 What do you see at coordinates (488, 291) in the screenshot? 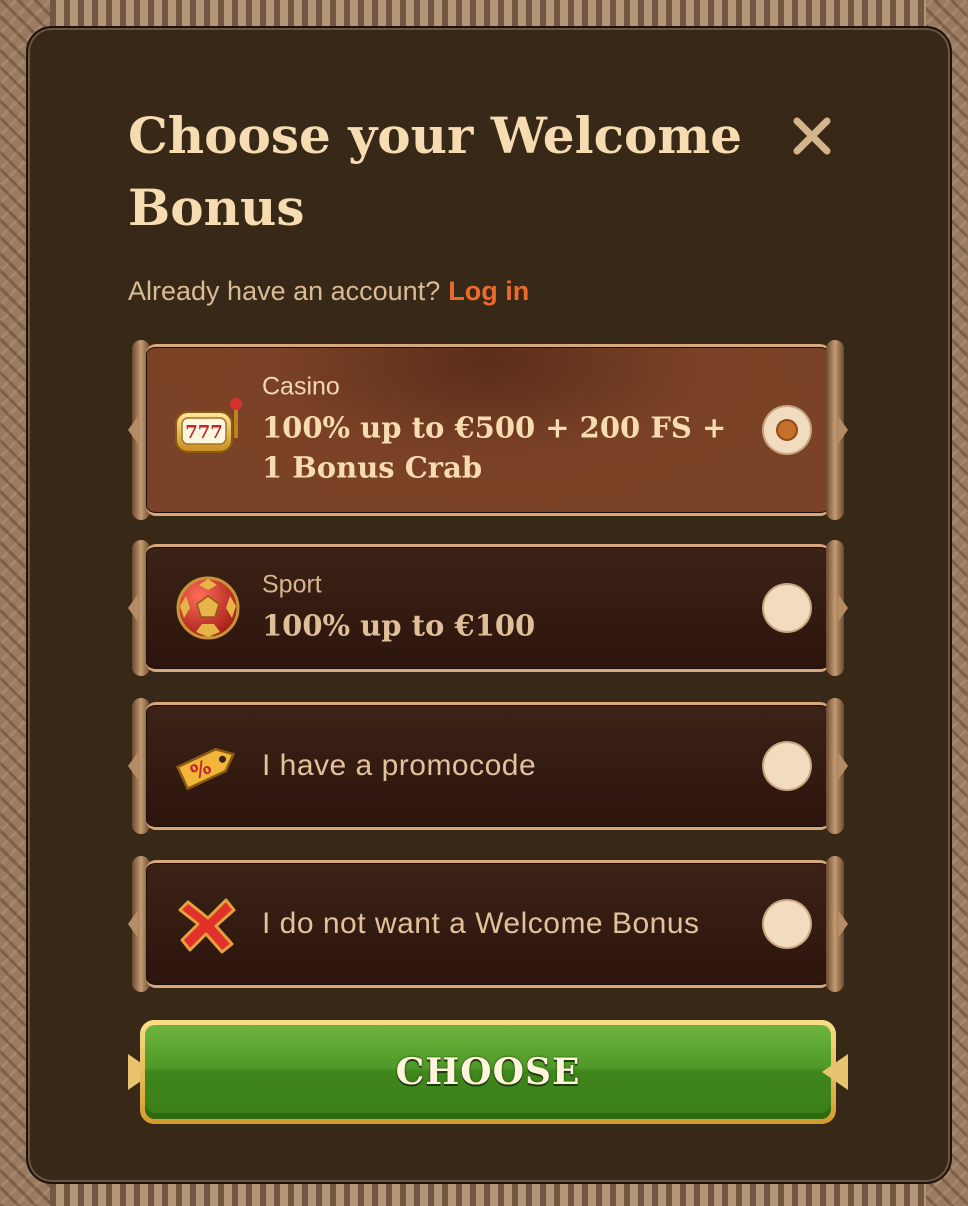
I see `login-link: Log in` at bounding box center [488, 291].